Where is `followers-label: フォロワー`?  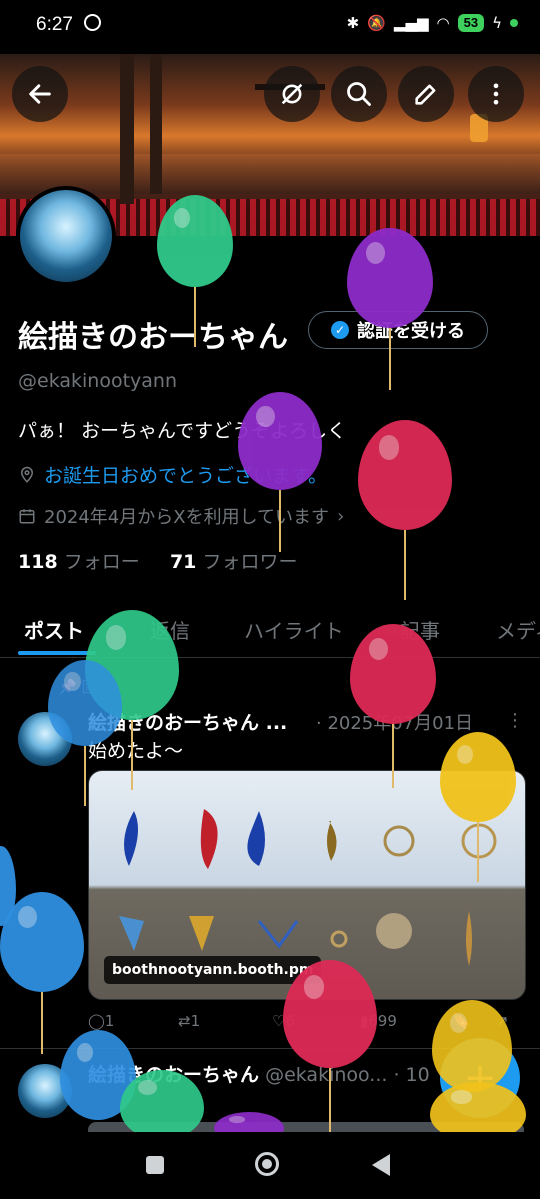
followers-label: フォロワー is located at coordinates (250, 562).